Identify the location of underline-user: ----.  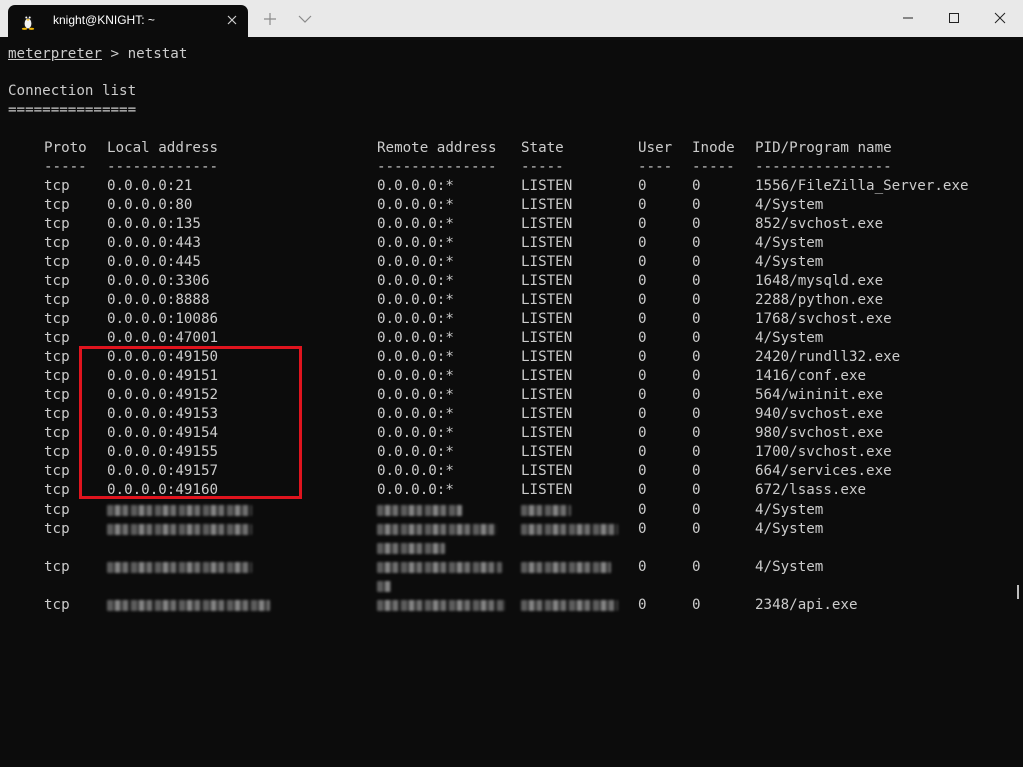
(655, 167).